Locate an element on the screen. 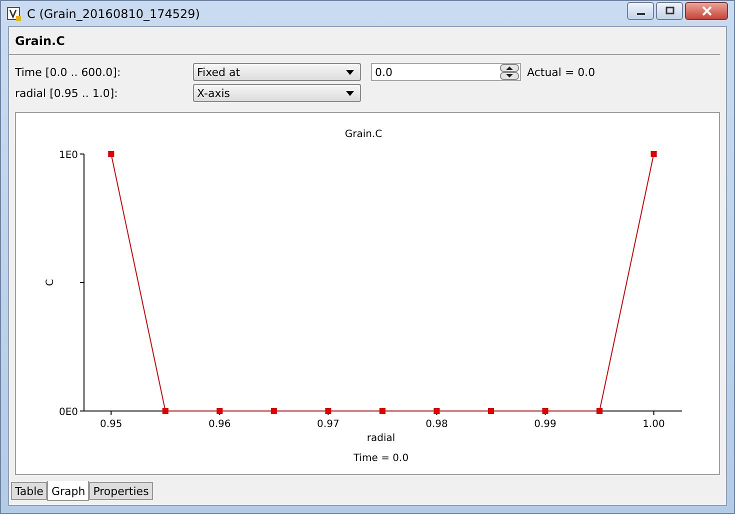  maximize-button is located at coordinates (669, 11).